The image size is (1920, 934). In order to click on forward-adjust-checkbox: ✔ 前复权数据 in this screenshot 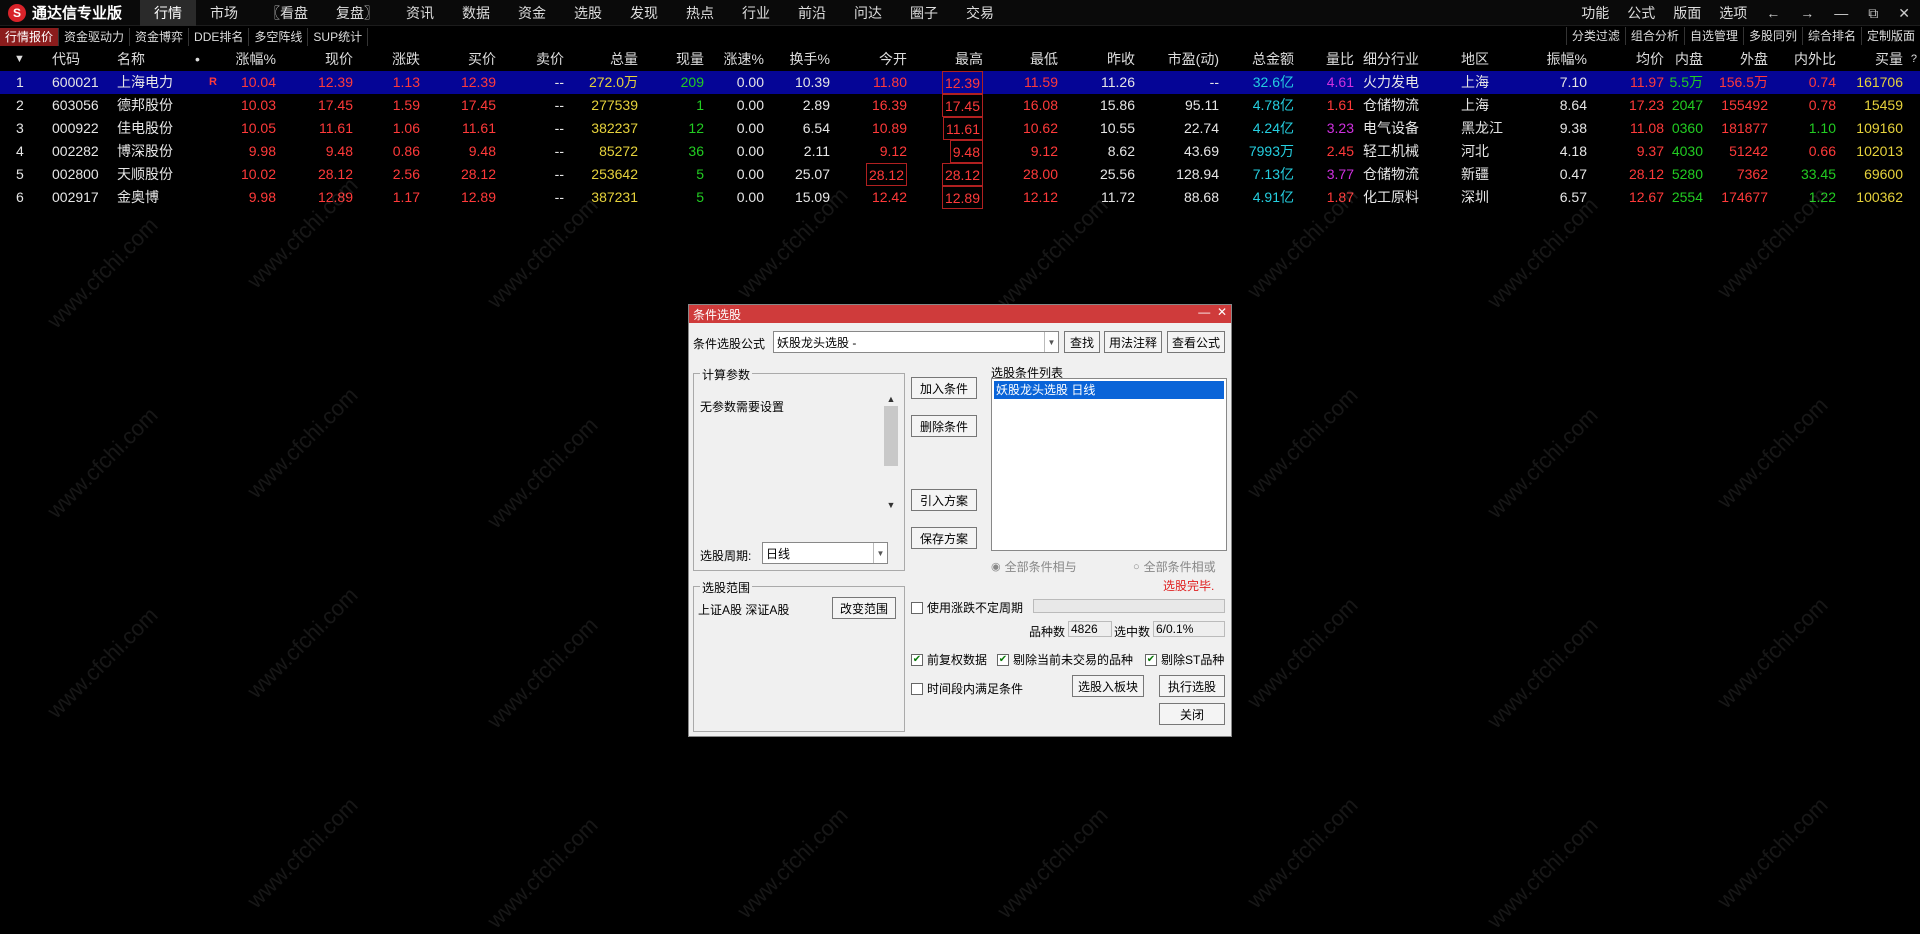, I will do `click(949, 659)`.